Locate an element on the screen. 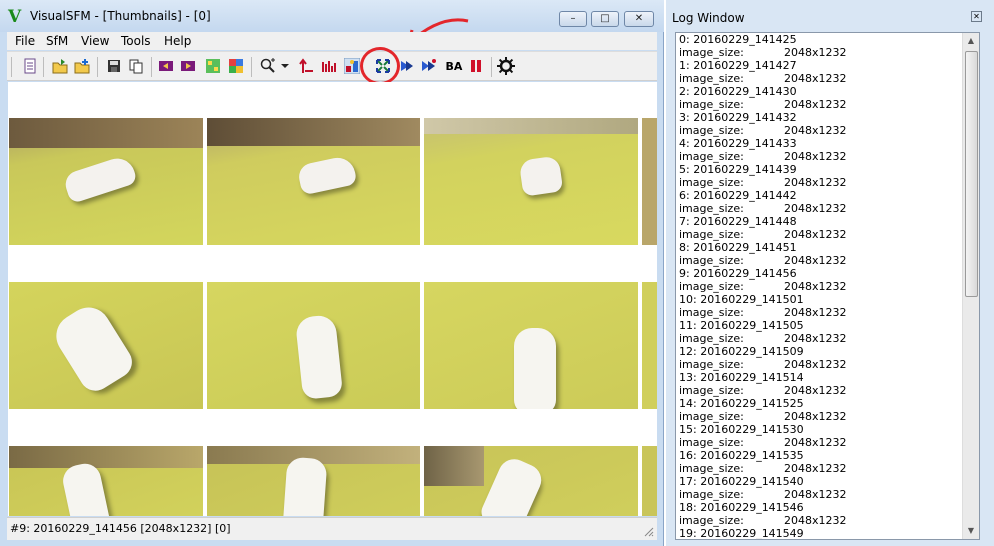  zoom-icon is located at coordinates (268, 66).